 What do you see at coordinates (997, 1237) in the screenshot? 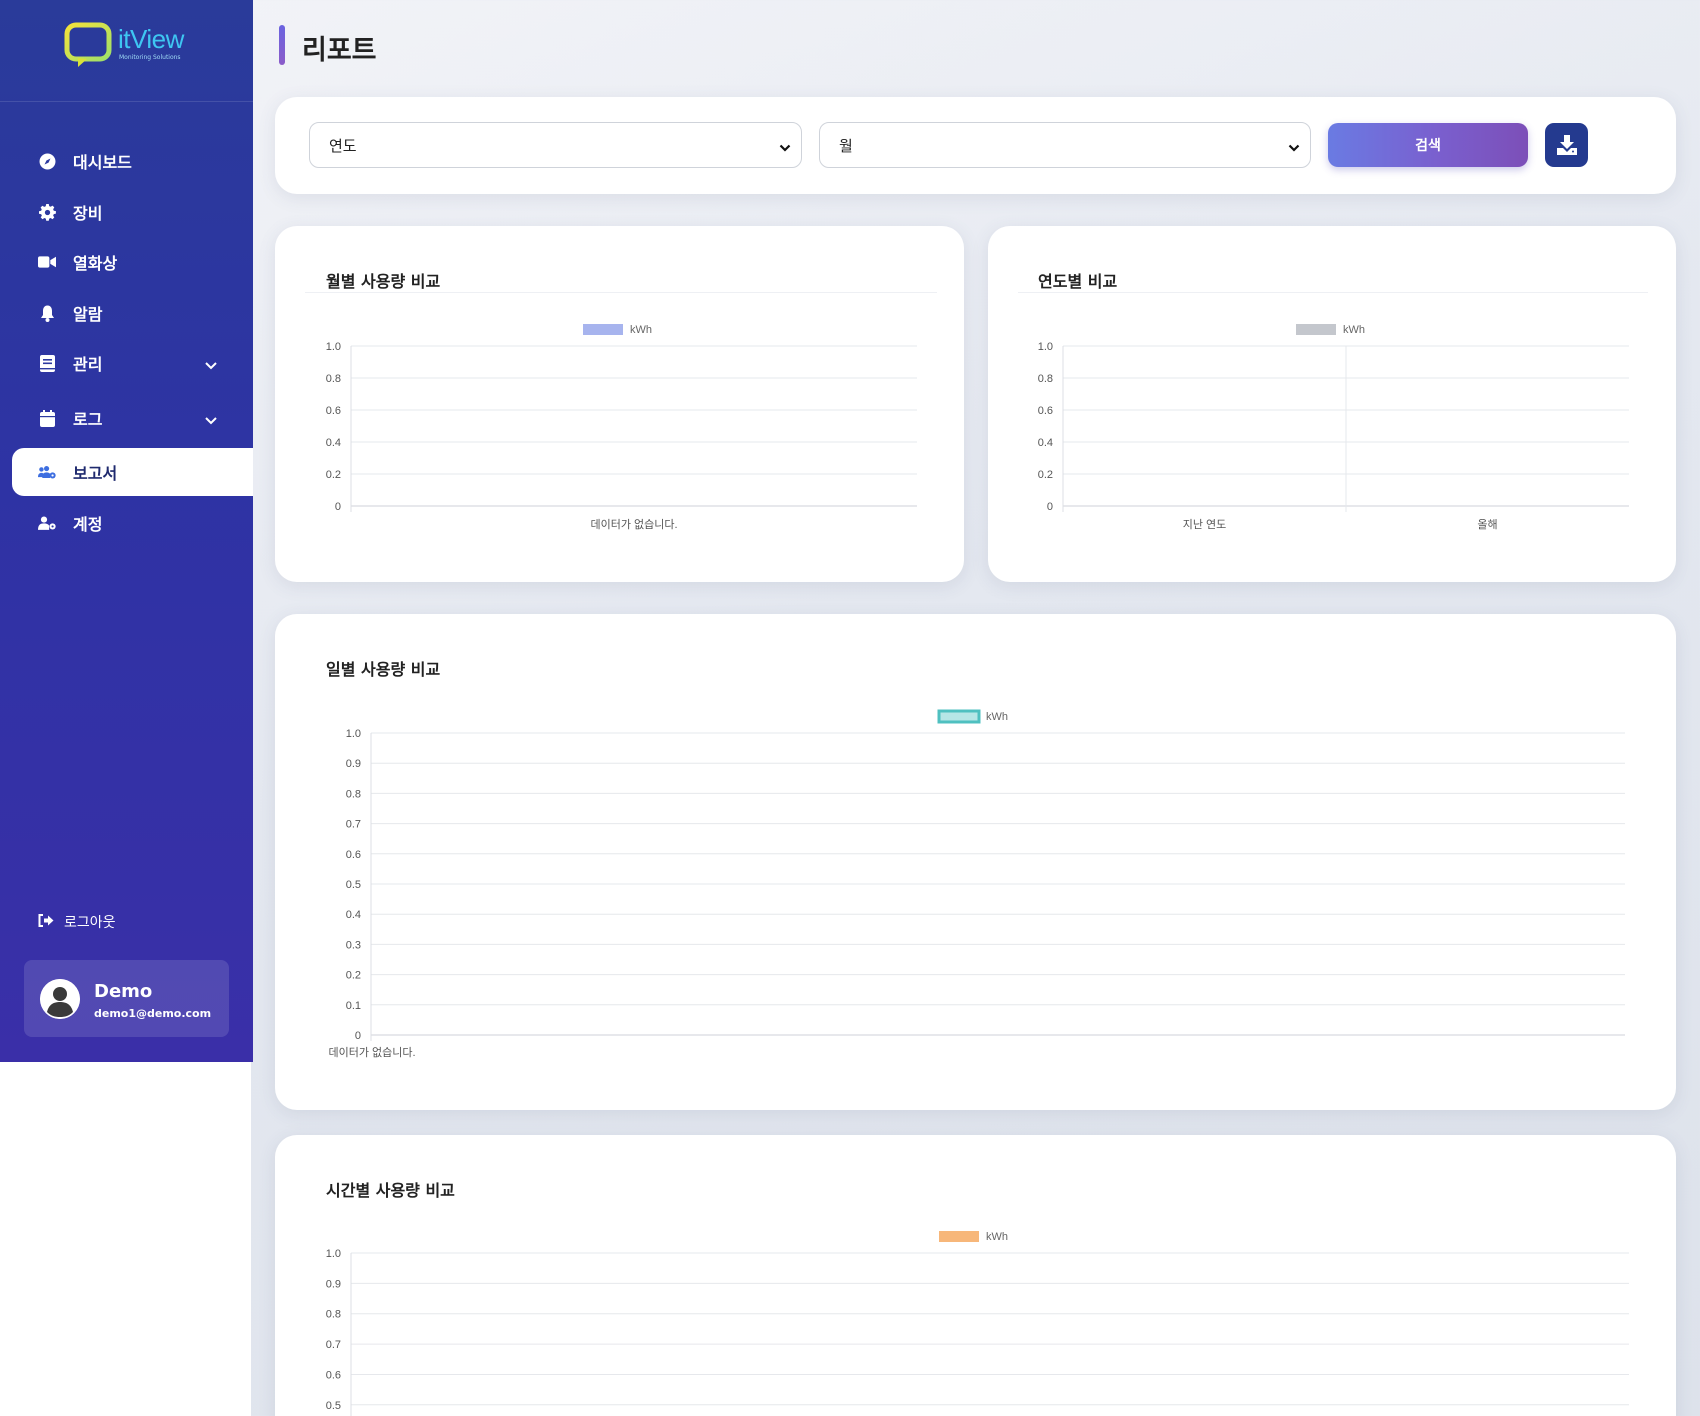
I see `legend-label: kWh` at bounding box center [997, 1237].